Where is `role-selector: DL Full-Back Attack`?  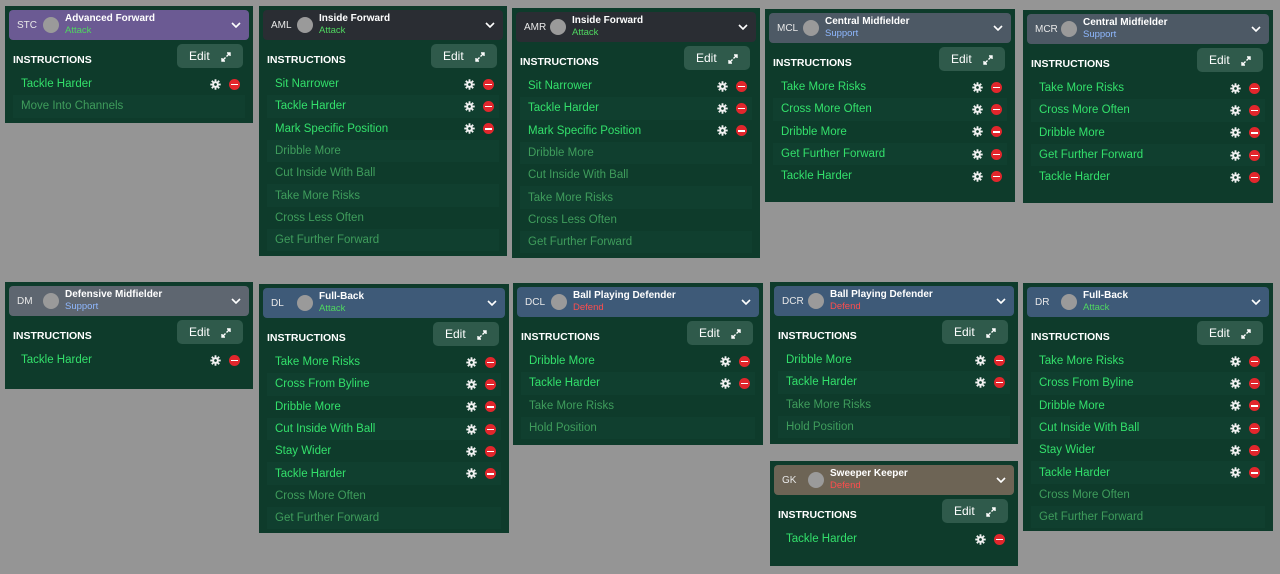 role-selector: DL Full-Back Attack is located at coordinates (384, 303).